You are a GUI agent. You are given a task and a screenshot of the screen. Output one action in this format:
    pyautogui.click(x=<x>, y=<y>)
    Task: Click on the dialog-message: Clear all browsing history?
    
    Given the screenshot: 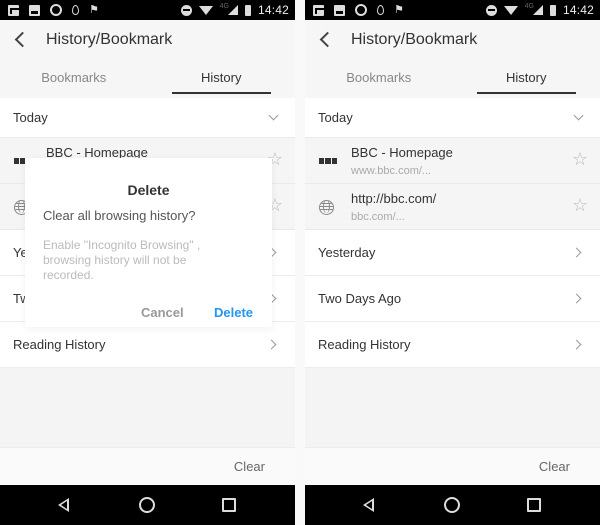 What is the action you would take?
    pyautogui.click(x=119, y=215)
    